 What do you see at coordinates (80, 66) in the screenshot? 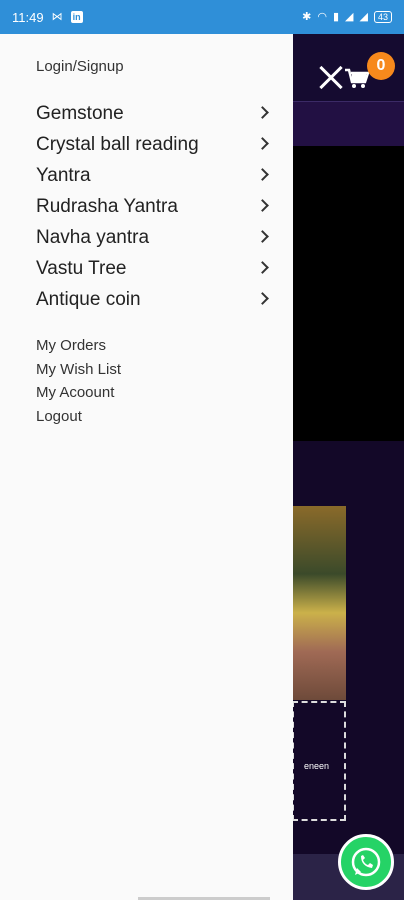
I see `login-signup-link: Login/Signup` at bounding box center [80, 66].